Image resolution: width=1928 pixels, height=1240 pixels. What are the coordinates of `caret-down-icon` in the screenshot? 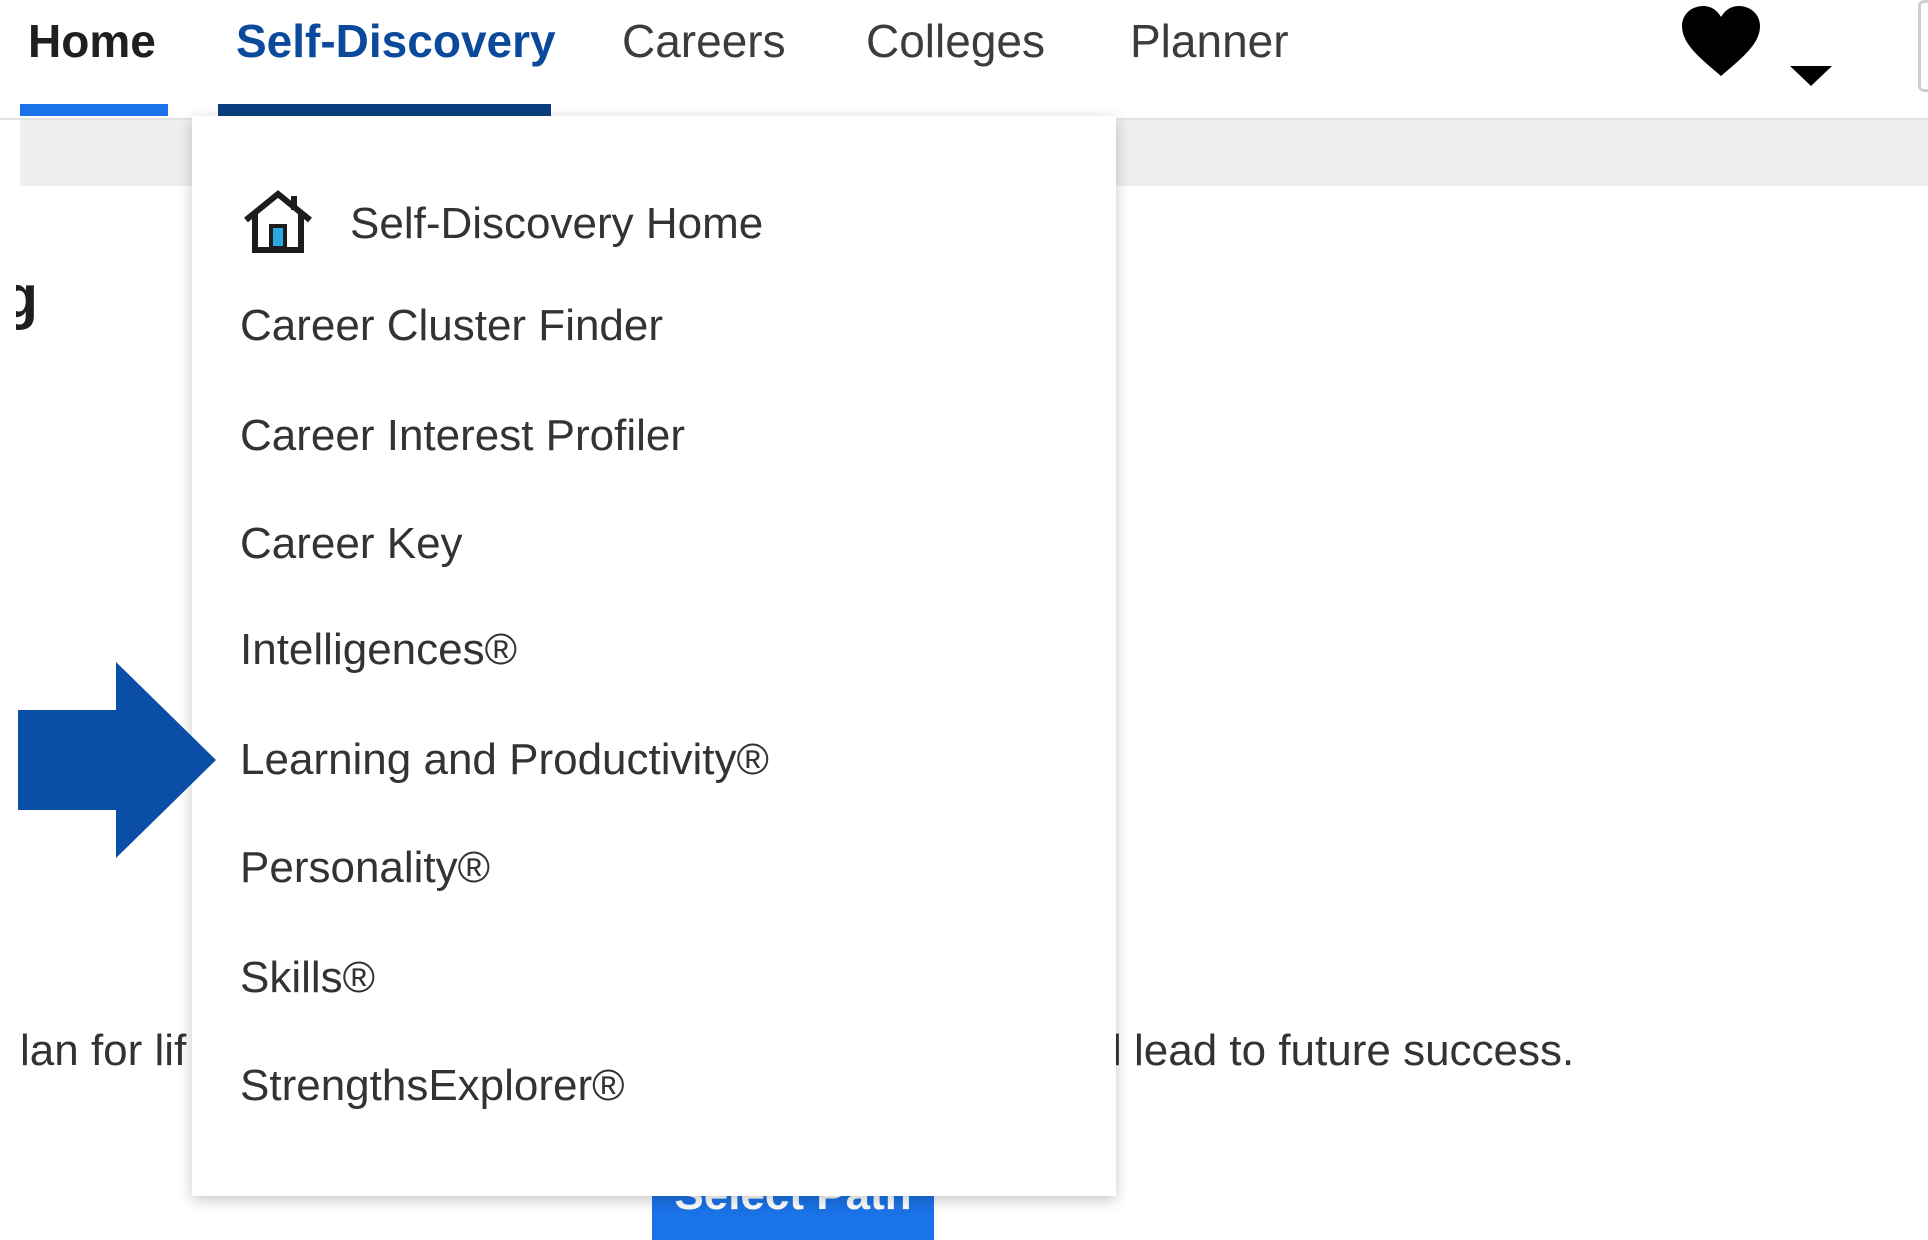 It's located at (1811, 75).